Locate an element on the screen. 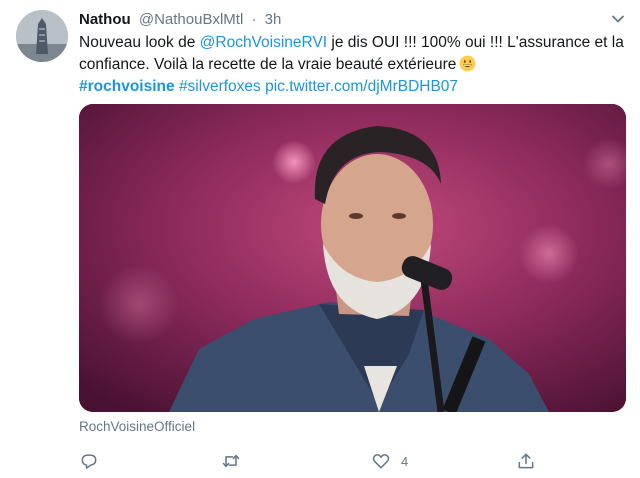 Image resolution: width=640 pixels, height=478 pixels. like-count: 4 is located at coordinates (405, 461).